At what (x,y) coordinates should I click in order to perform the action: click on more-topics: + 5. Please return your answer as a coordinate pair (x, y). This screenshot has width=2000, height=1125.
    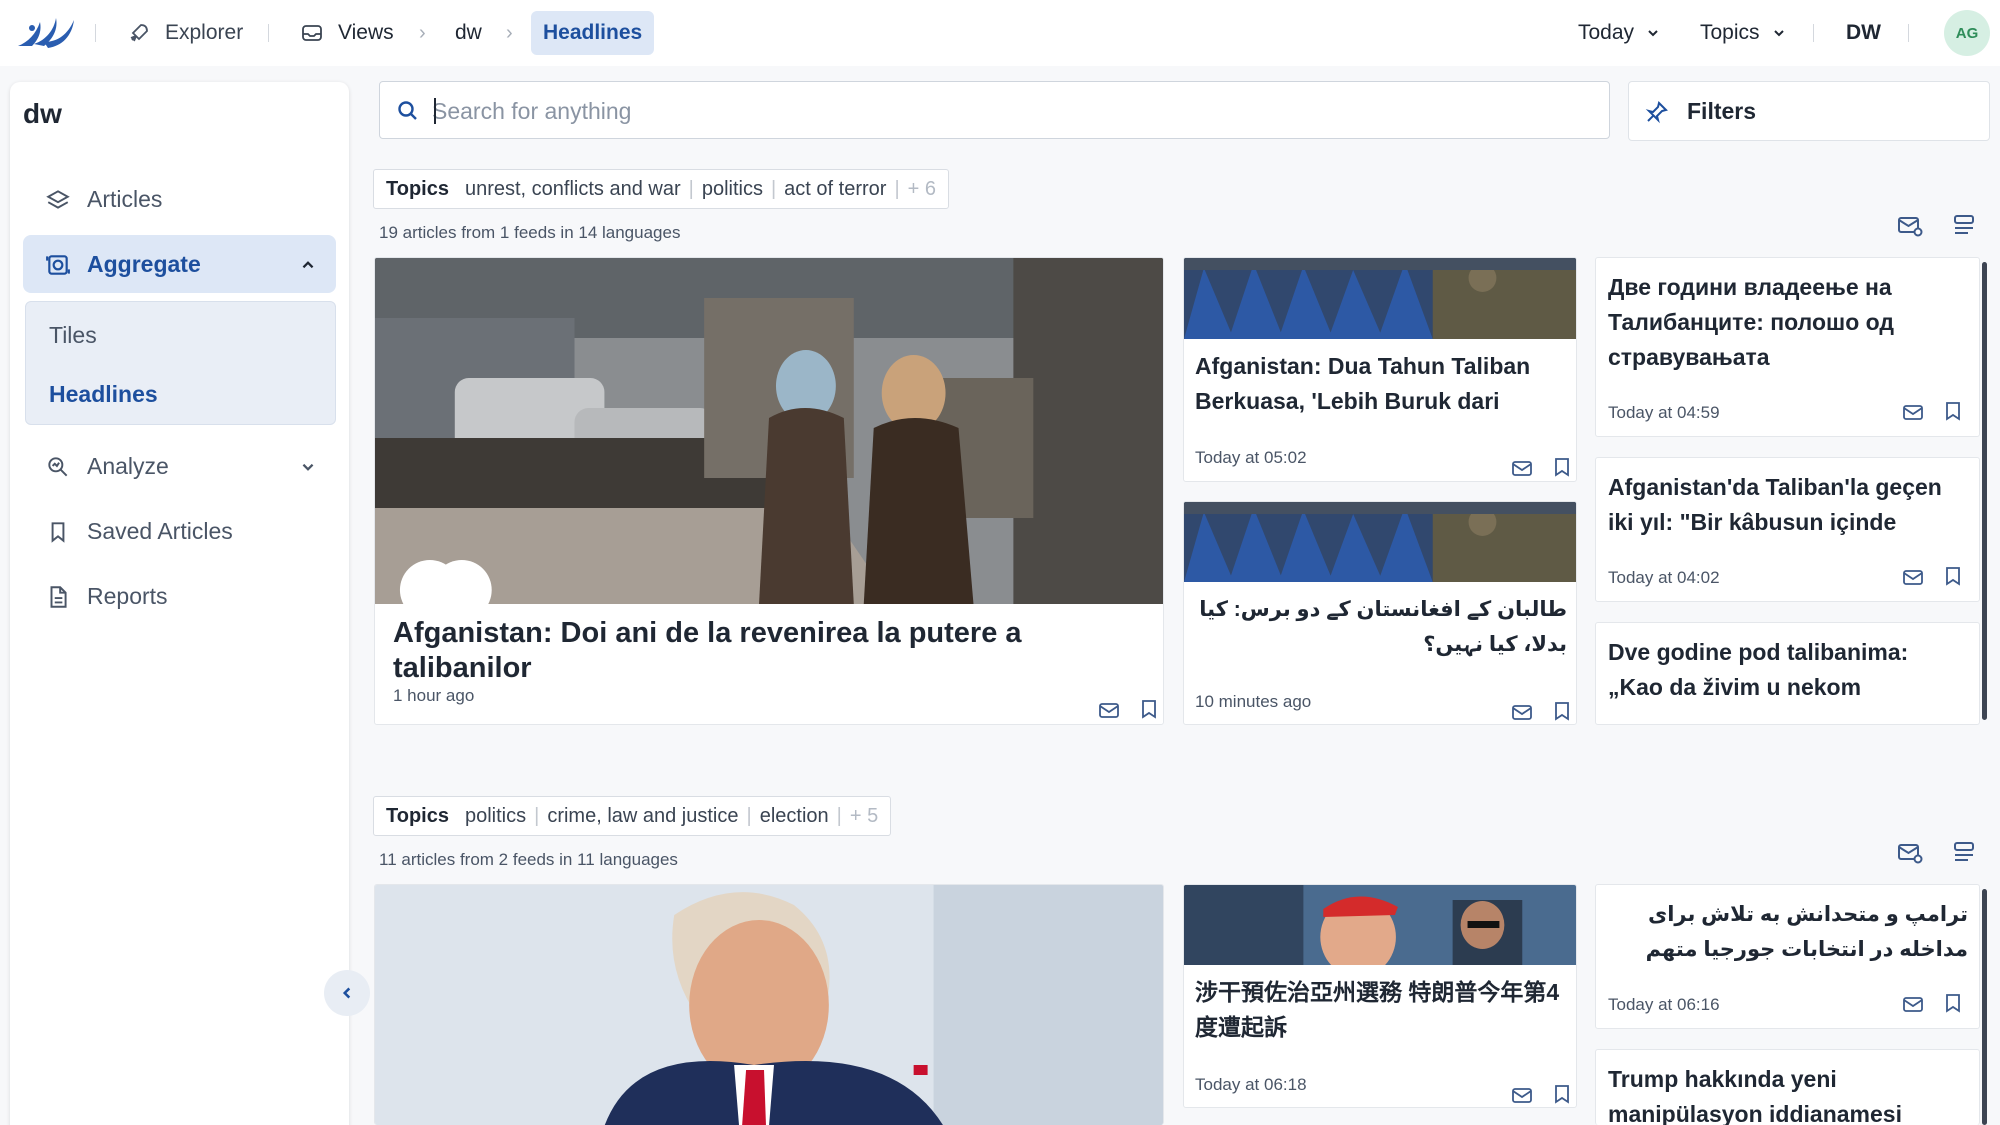
    Looking at the image, I should click on (864, 816).